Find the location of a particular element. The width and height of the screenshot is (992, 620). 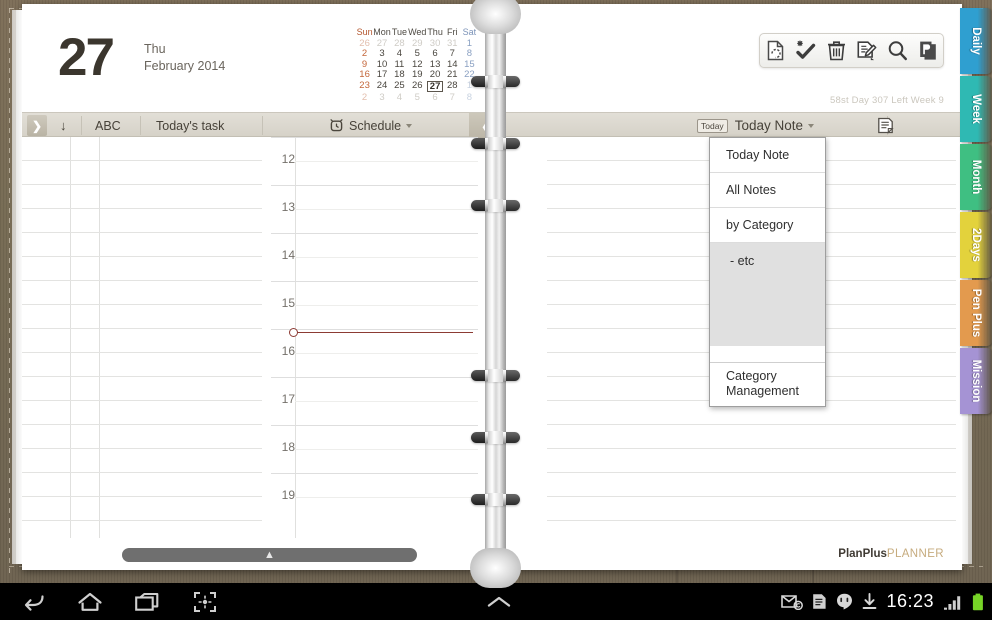

today-note-section-title: Today Today Note is located at coordinates (755, 125).